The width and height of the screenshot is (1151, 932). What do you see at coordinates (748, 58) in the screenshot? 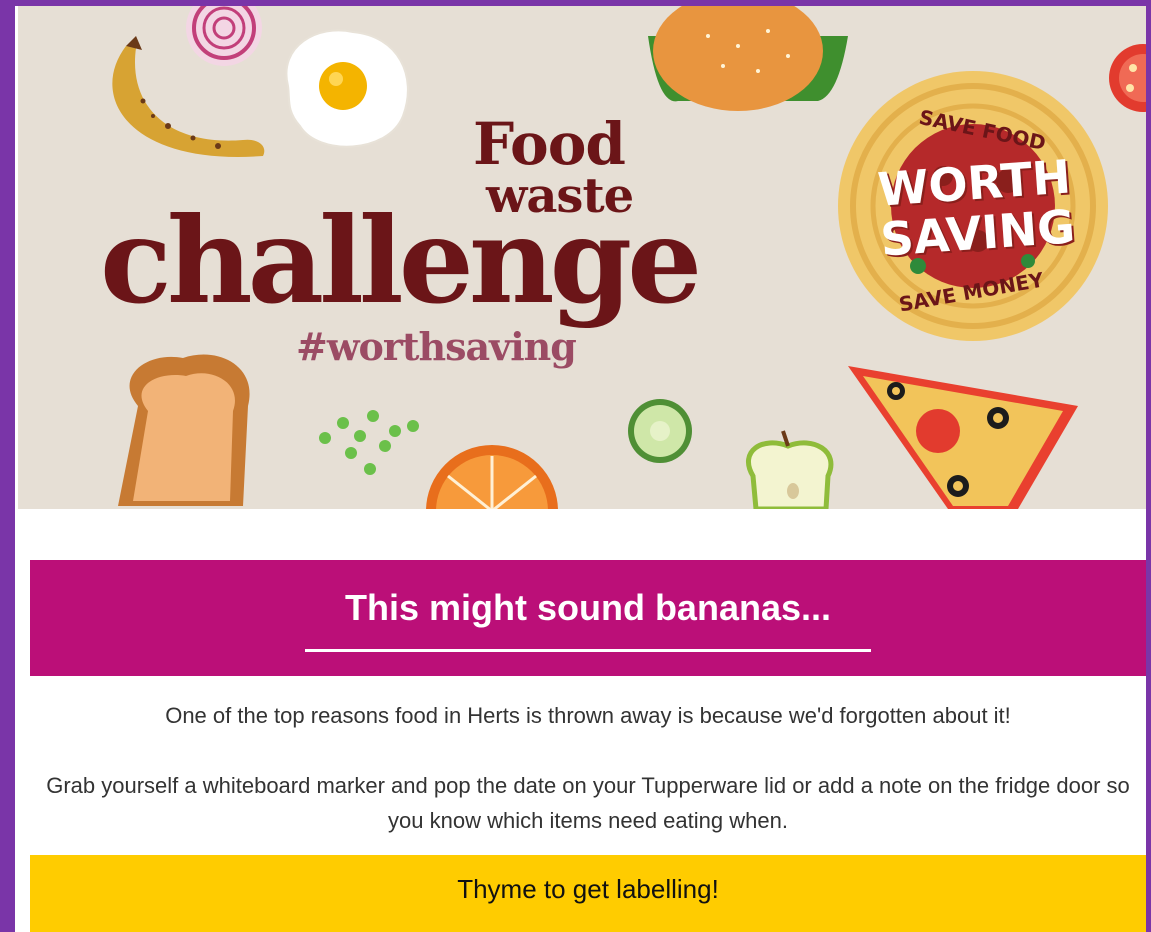
I see `burger-icon` at bounding box center [748, 58].